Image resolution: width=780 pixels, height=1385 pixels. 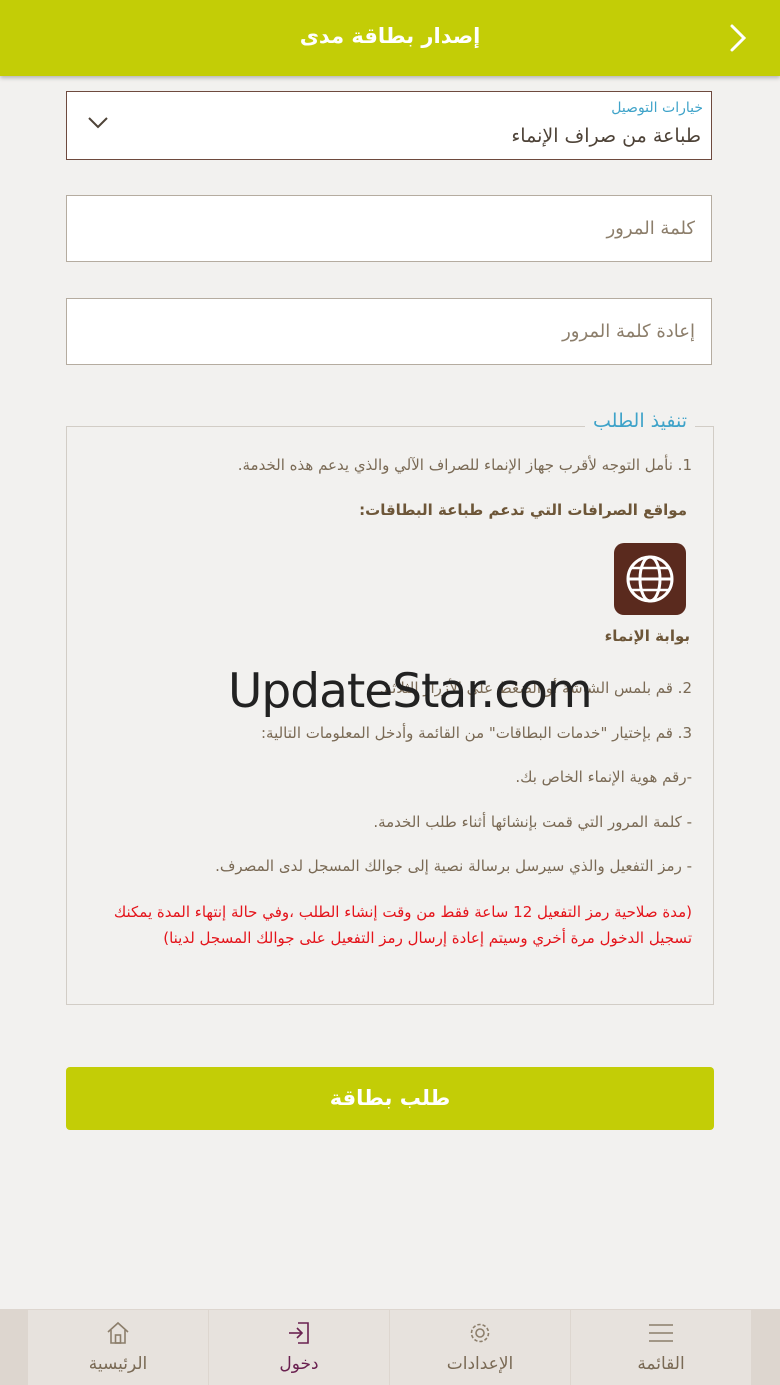 I want to click on password-field-wrapper, so click(x=389, y=228).